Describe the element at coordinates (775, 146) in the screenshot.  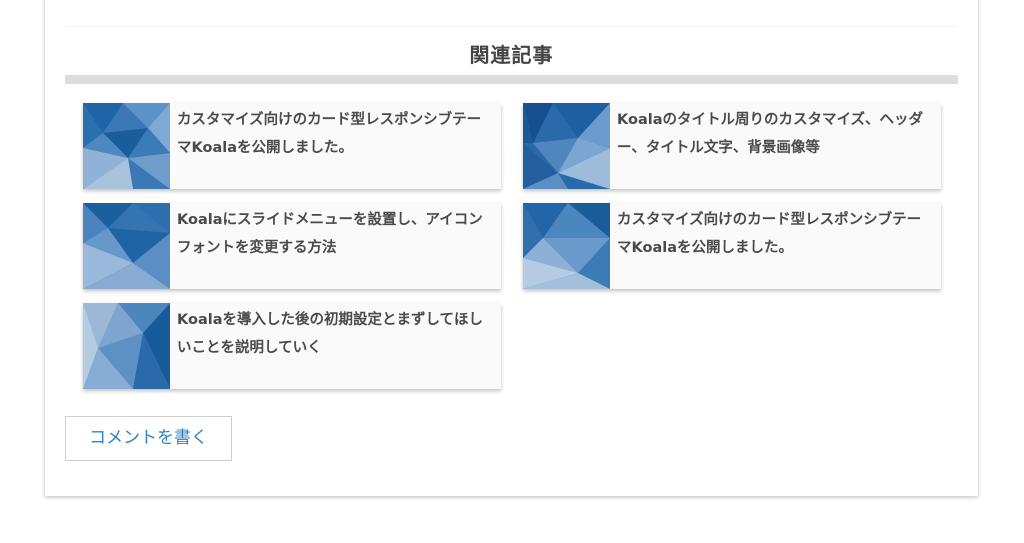
I see `article-title: Koalaのタイトル周りのカスタマイズ、ヘッダー、タイトル文字、背景画像等` at that location.